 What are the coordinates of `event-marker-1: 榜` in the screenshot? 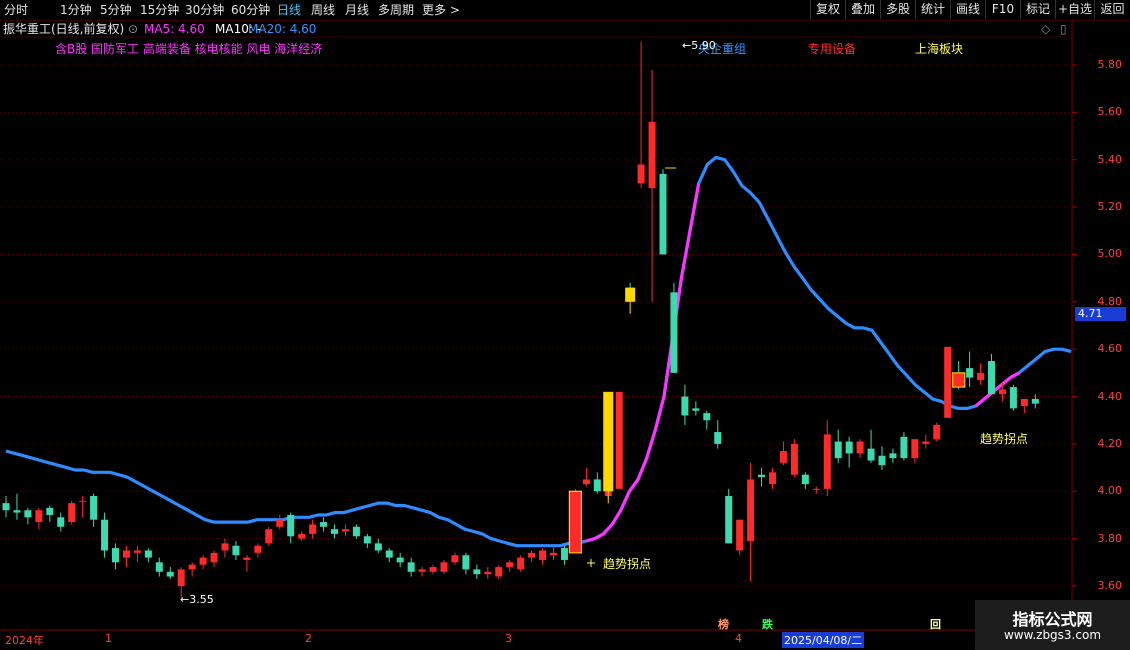 It's located at (723, 624).